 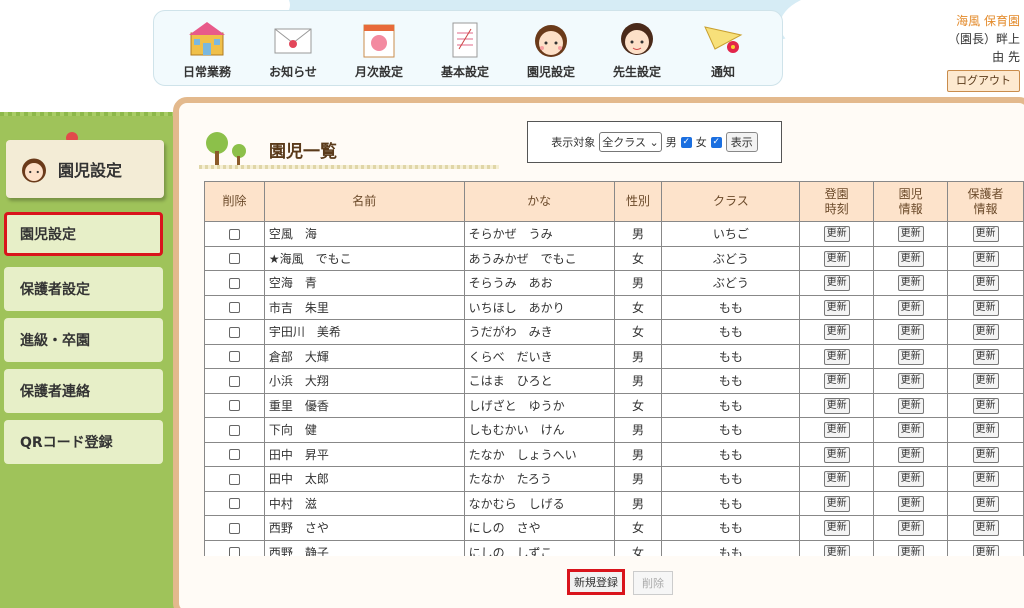 What do you see at coordinates (653, 583) in the screenshot?
I see `delete-button: 削除` at bounding box center [653, 583].